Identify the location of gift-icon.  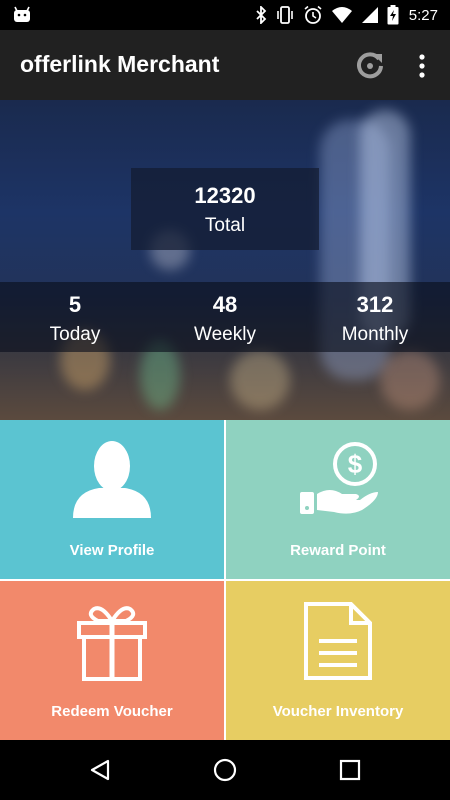
(112, 643).